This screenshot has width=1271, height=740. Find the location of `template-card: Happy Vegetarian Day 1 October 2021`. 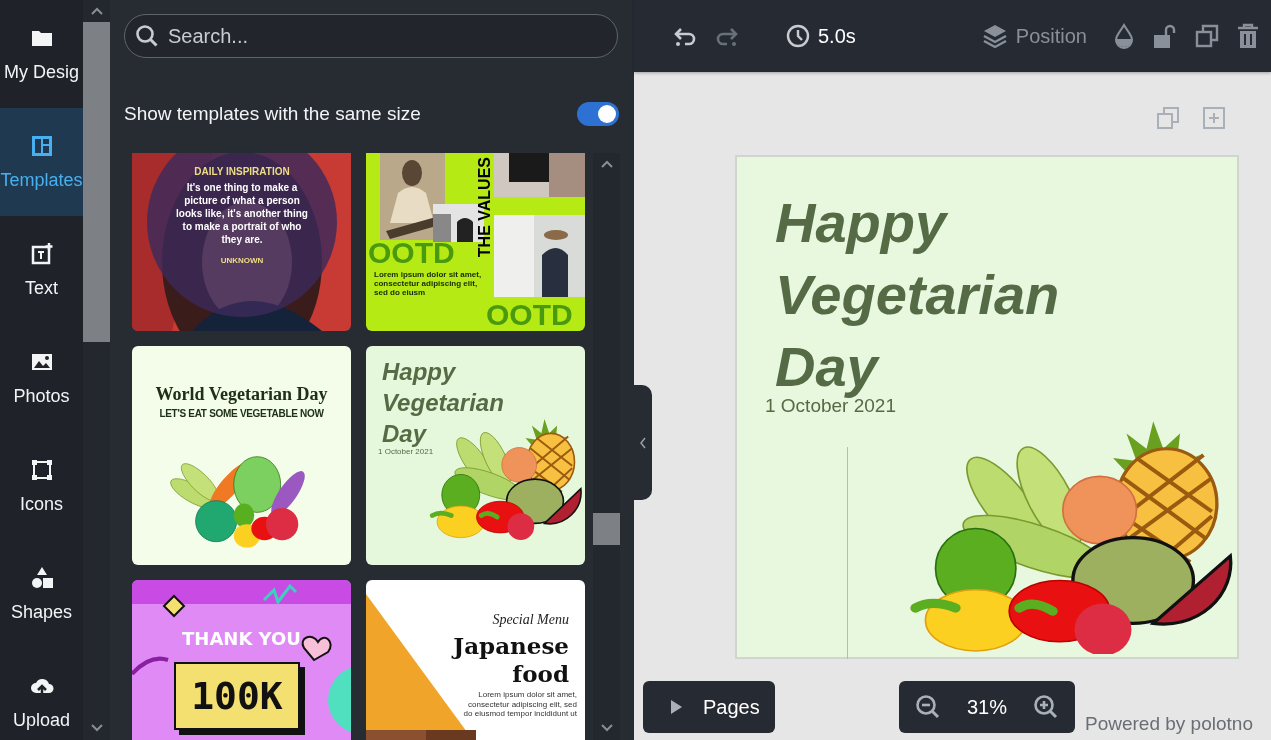

template-card: Happy Vegetarian Day 1 October 2021 is located at coordinates (475, 455).